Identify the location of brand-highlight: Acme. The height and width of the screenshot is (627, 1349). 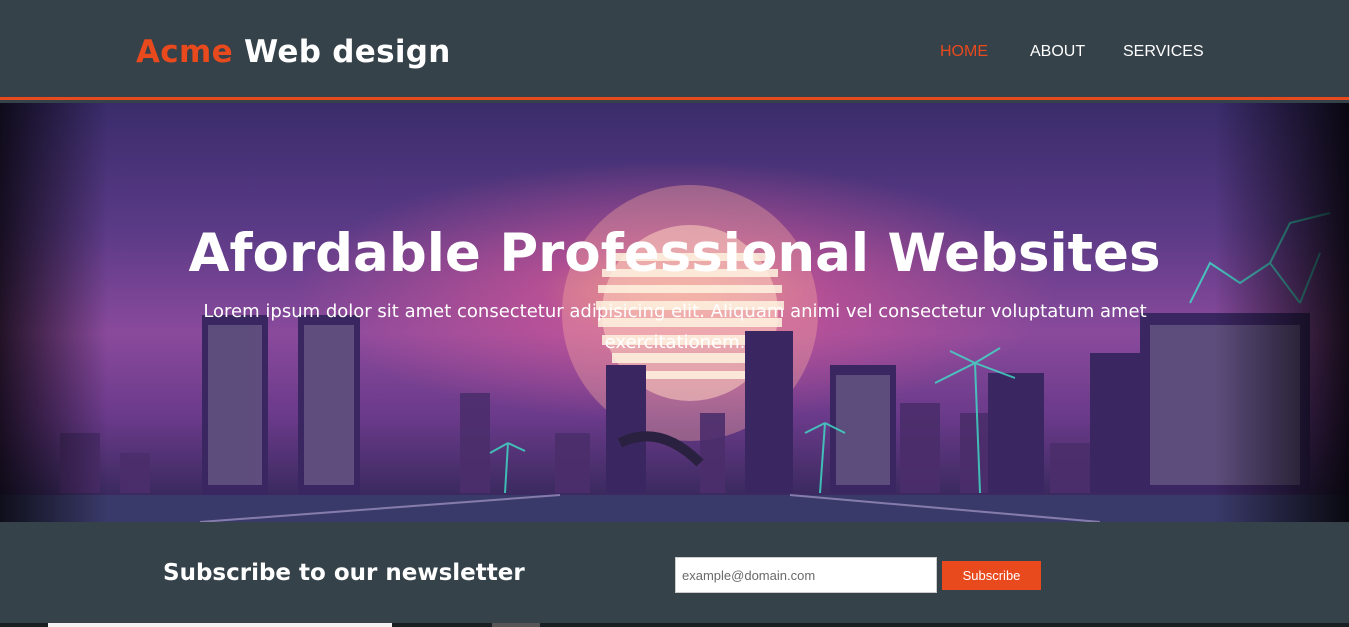
(184, 52).